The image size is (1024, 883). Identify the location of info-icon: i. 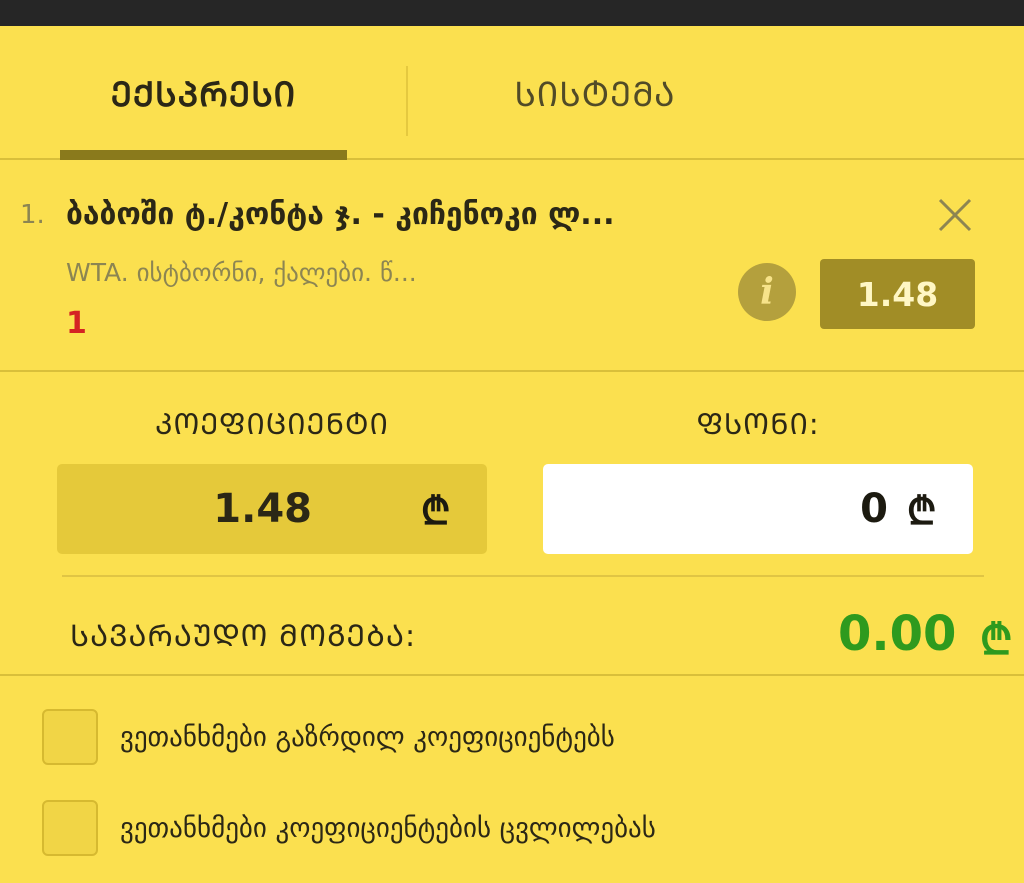
(767, 292).